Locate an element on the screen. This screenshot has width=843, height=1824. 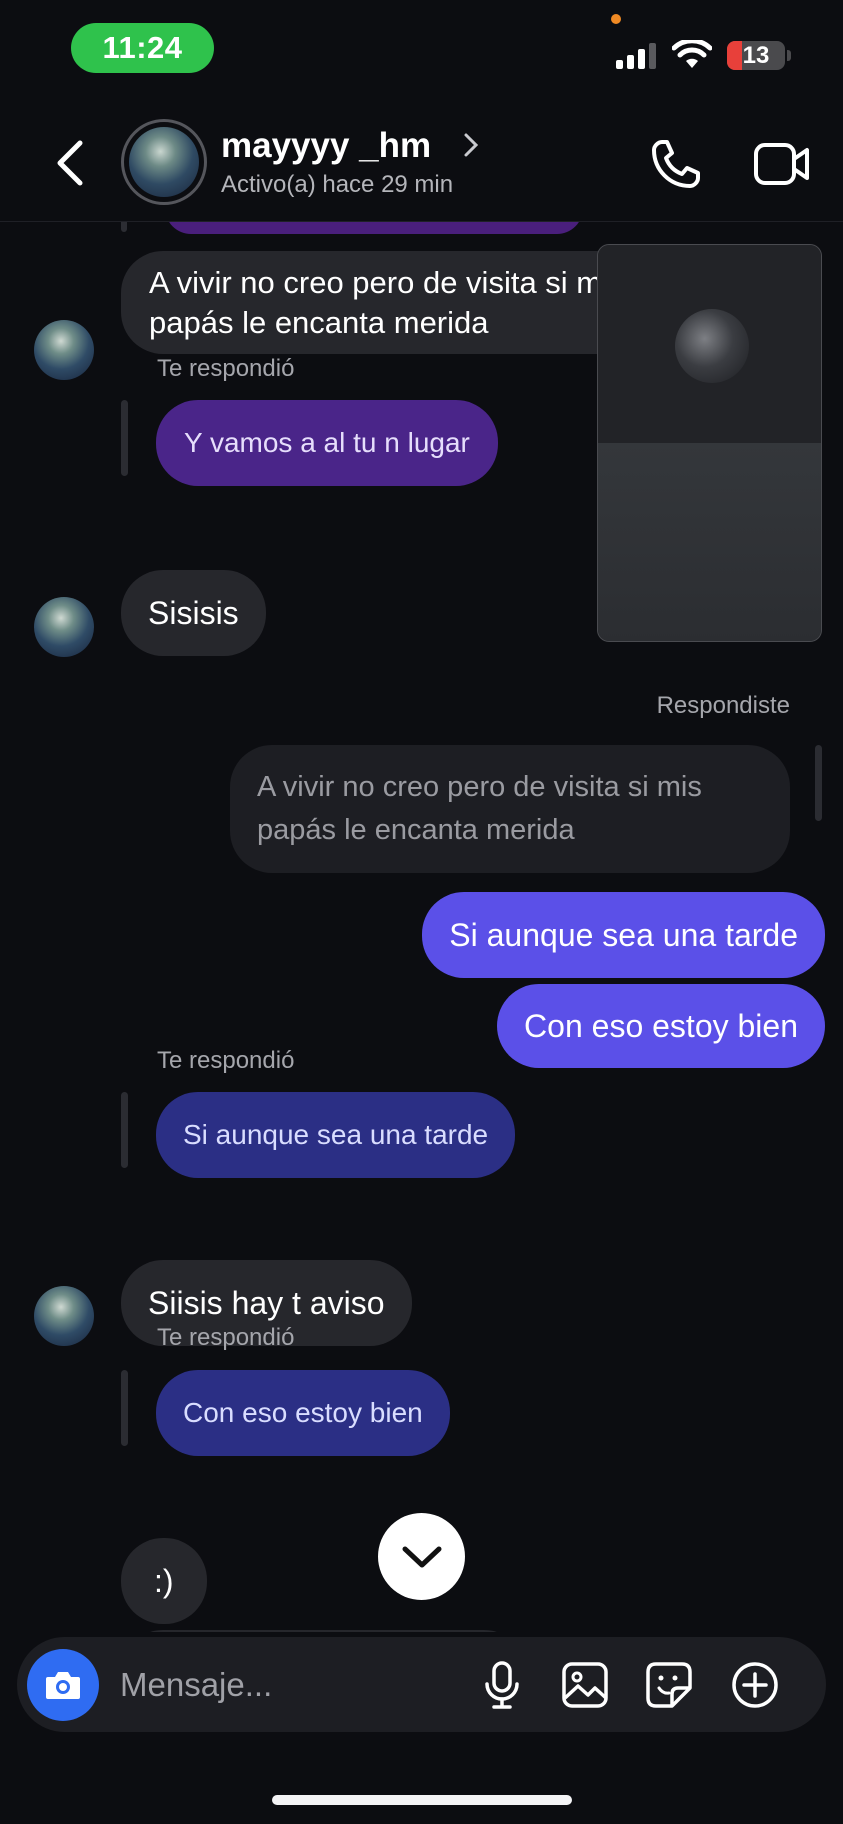
battery-level: 13 is located at coordinates (756, 55).